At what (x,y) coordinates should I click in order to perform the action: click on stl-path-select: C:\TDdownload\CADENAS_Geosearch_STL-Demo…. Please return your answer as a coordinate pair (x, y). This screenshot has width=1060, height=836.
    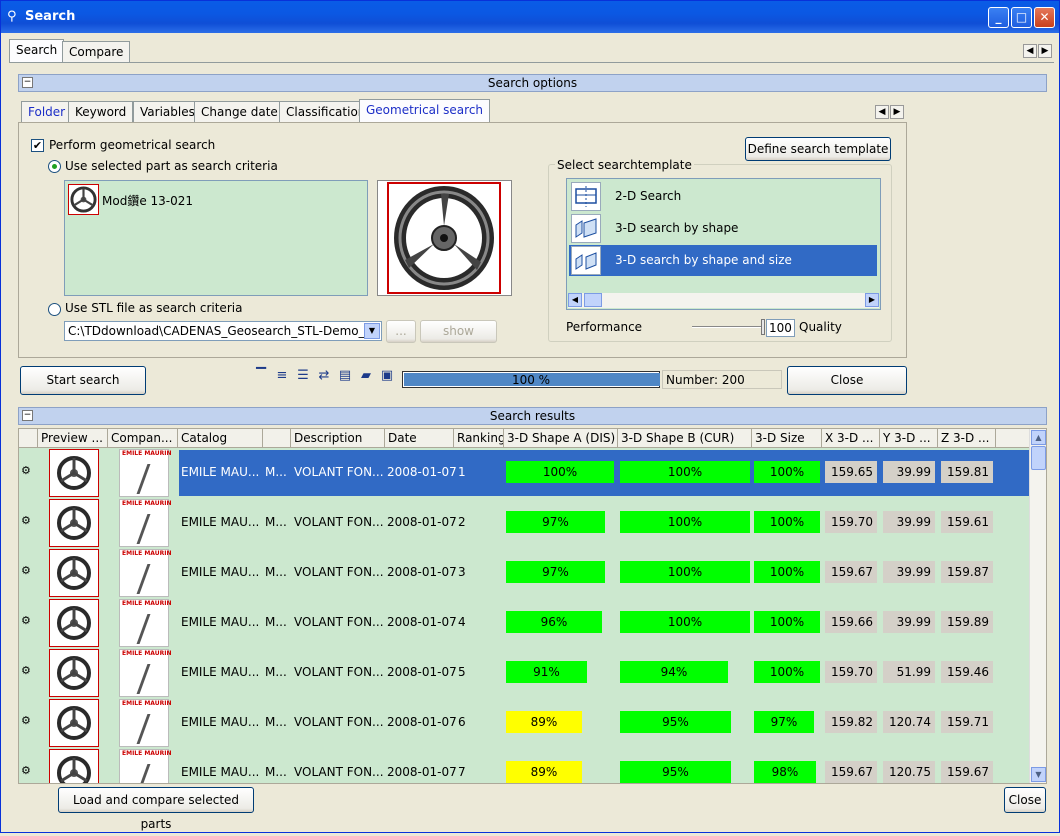
    Looking at the image, I should click on (223, 331).